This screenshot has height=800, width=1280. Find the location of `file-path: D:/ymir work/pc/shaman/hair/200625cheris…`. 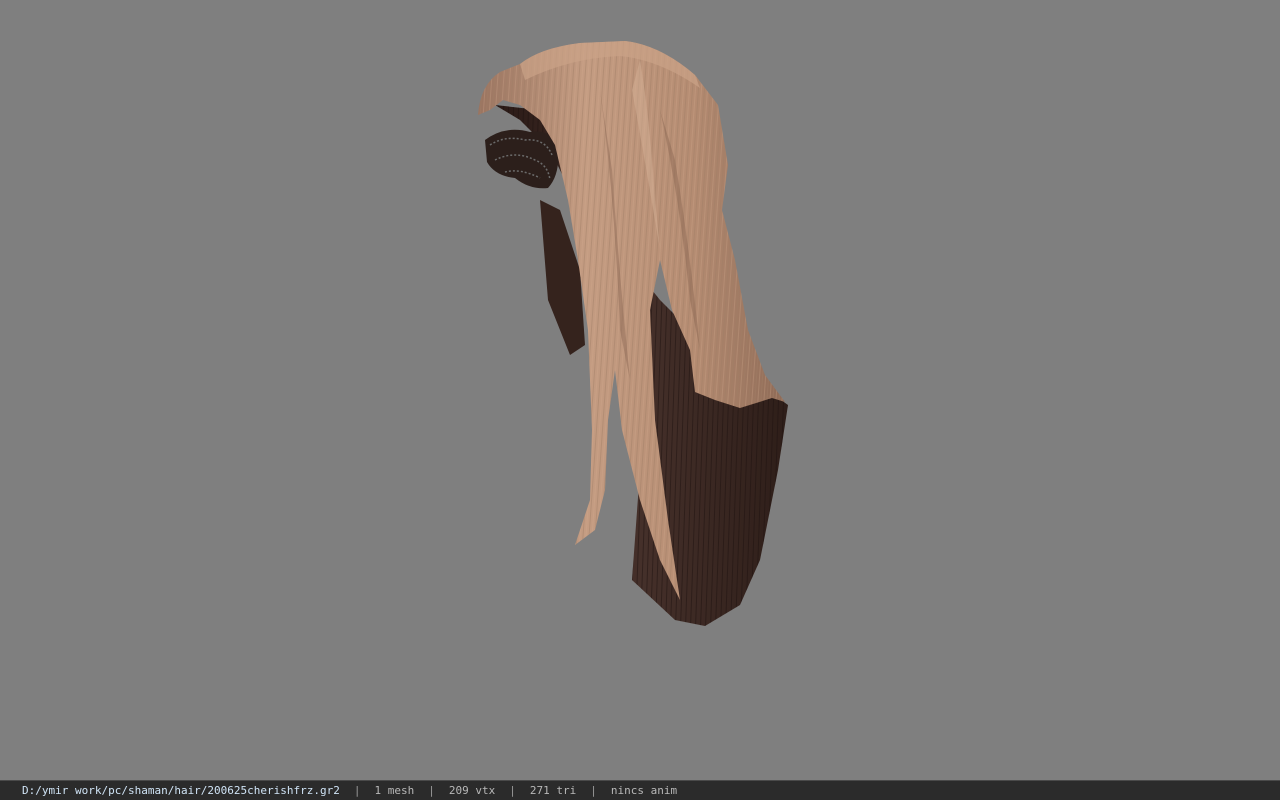

file-path: D:/ymir work/pc/shaman/hair/200625cheris… is located at coordinates (181, 790).